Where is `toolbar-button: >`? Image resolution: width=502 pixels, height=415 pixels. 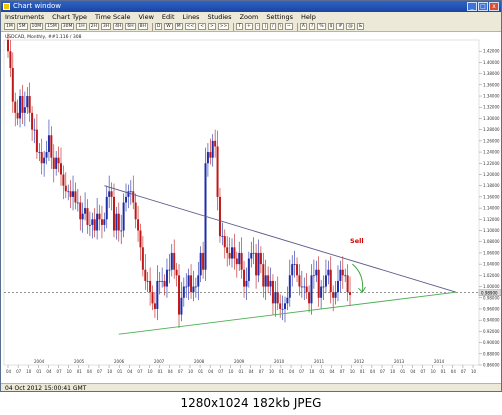 toolbar-button: > is located at coordinates (211, 26).